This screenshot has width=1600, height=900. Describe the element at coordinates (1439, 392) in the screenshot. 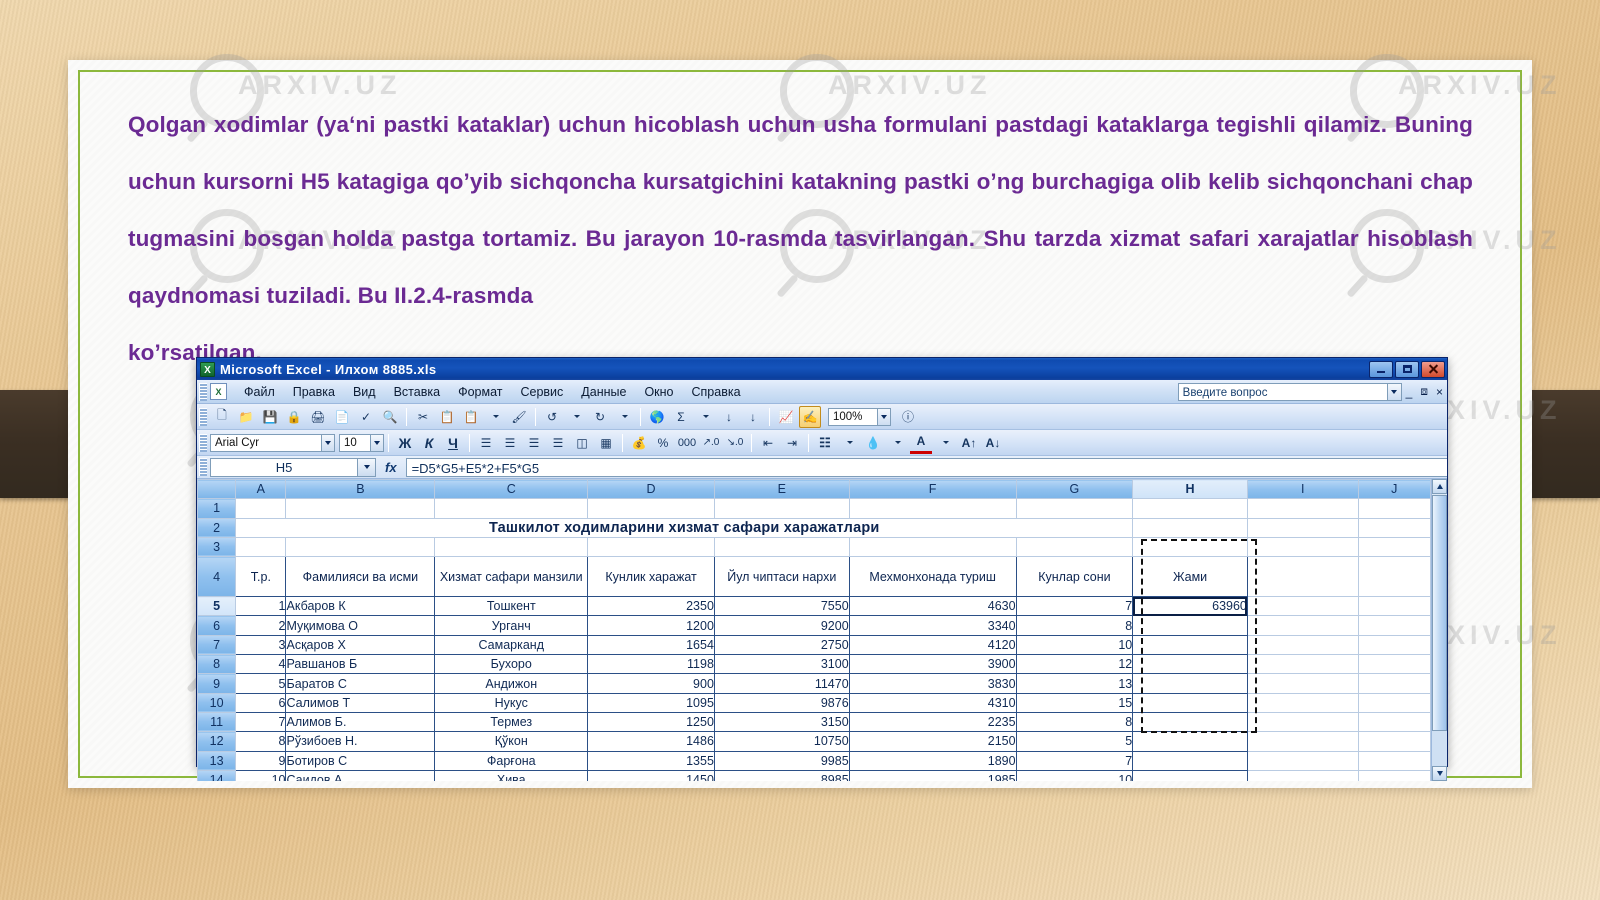

I see `close-doc-button: ×` at that location.